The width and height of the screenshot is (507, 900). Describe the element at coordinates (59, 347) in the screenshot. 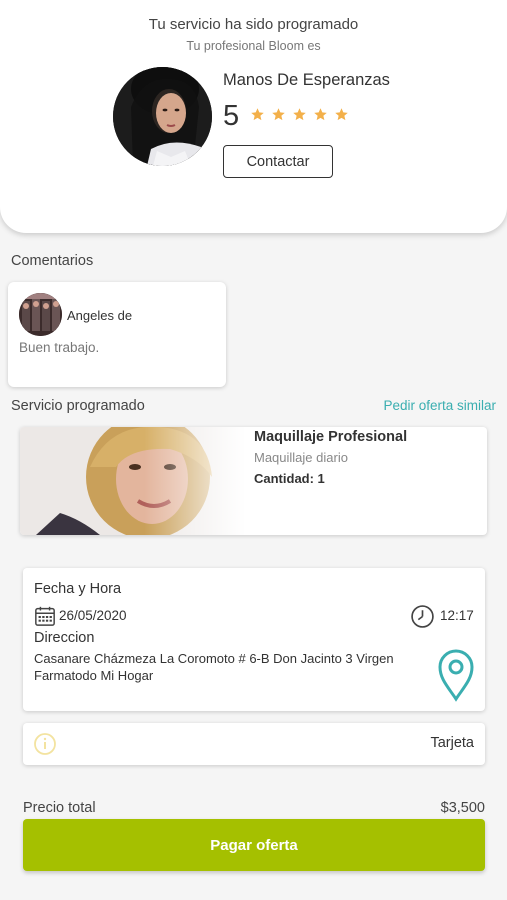

I see `comment-text: Buen trabajo.` at that location.